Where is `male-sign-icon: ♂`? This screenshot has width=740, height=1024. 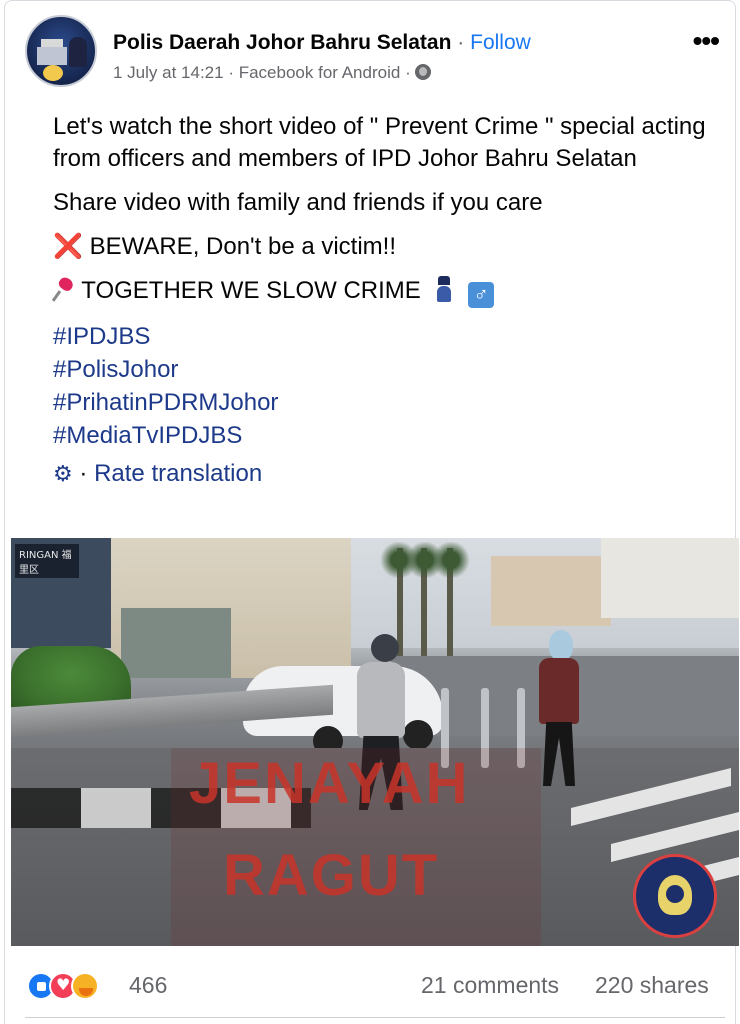
male-sign-icon: ♂ is located at coordinates (481, 295).